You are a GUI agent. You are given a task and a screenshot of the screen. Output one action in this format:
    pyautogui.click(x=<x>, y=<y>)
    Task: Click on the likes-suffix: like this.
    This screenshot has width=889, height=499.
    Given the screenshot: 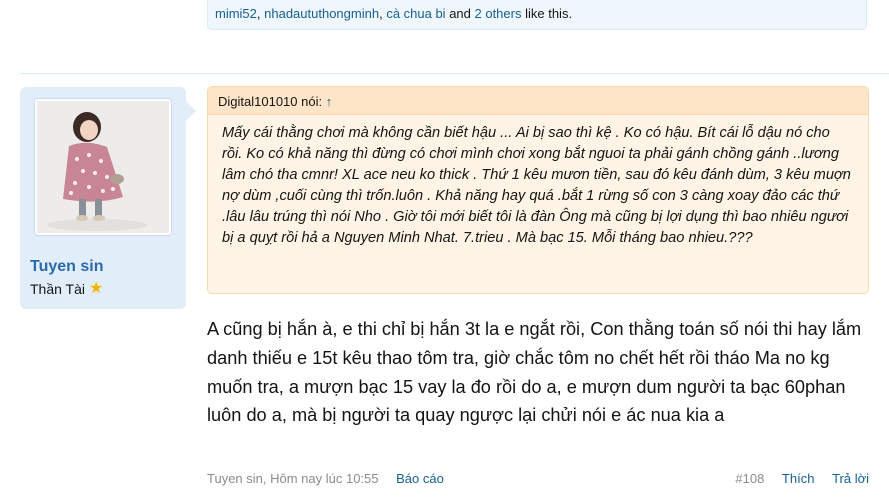 What is the action you would take?
    pyautogui.click(x=547, y=13)
    